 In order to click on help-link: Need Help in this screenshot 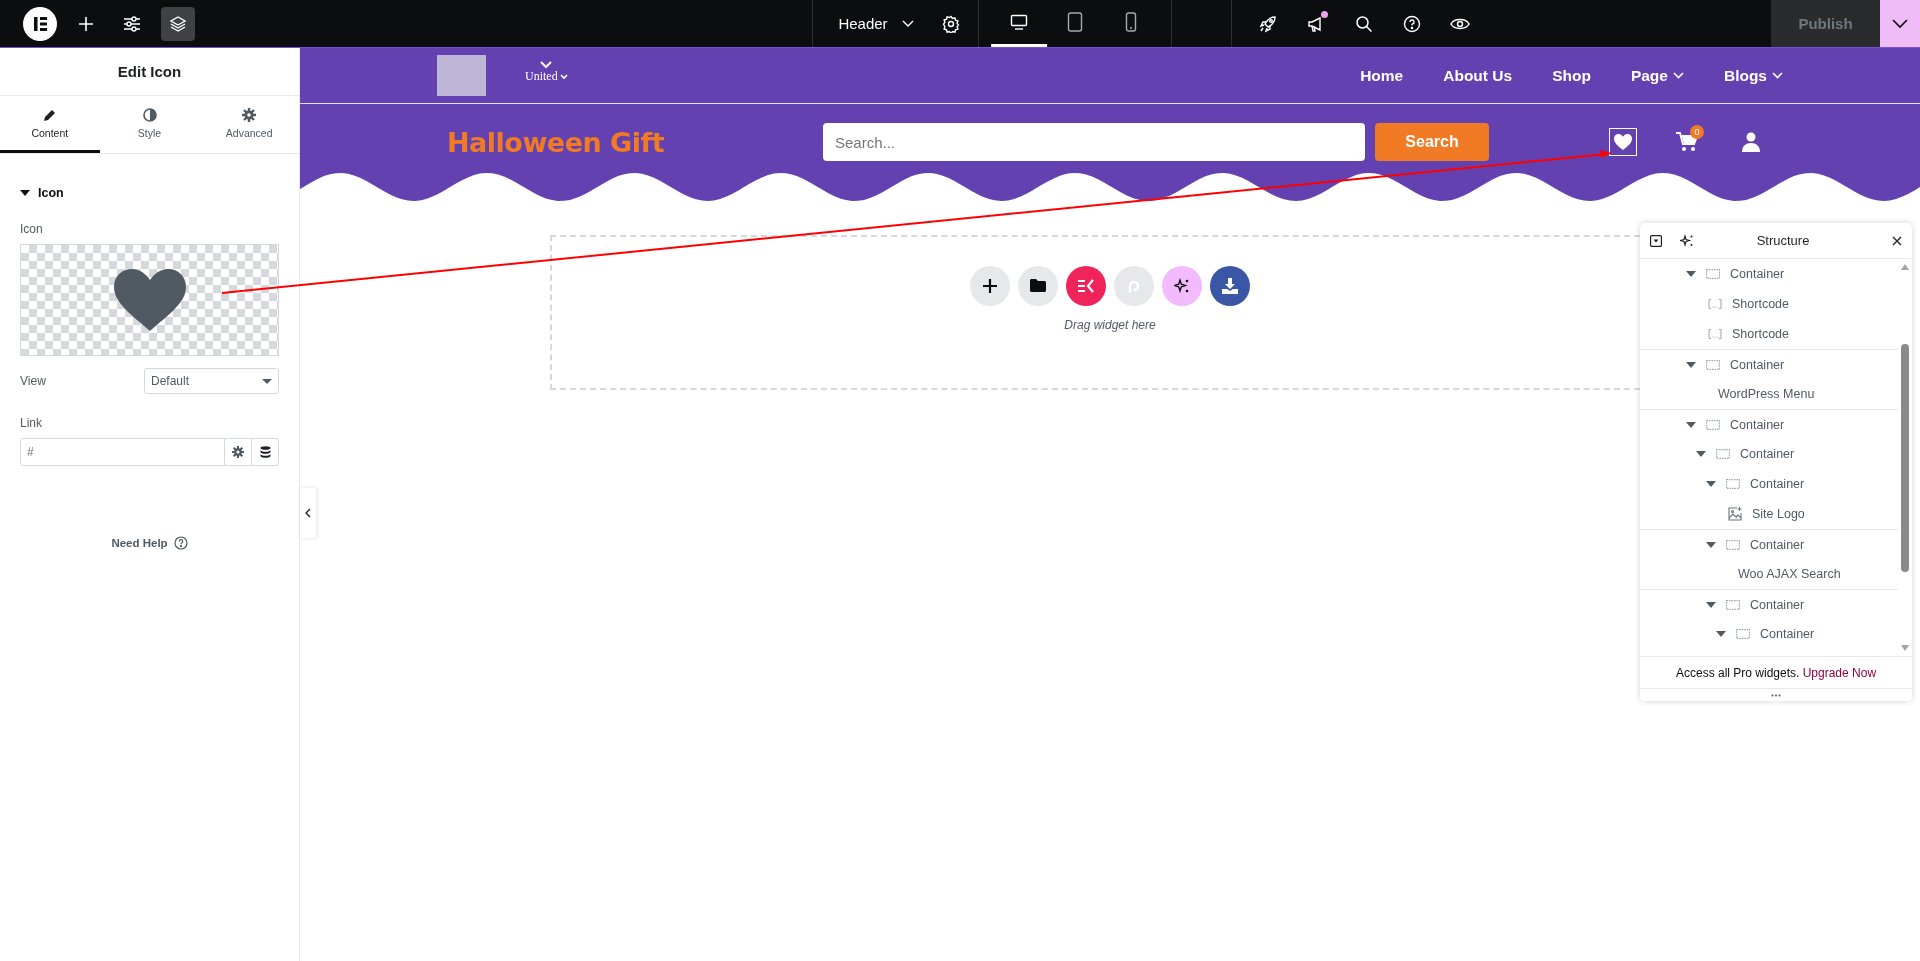, I will do `click(139, 543)`.